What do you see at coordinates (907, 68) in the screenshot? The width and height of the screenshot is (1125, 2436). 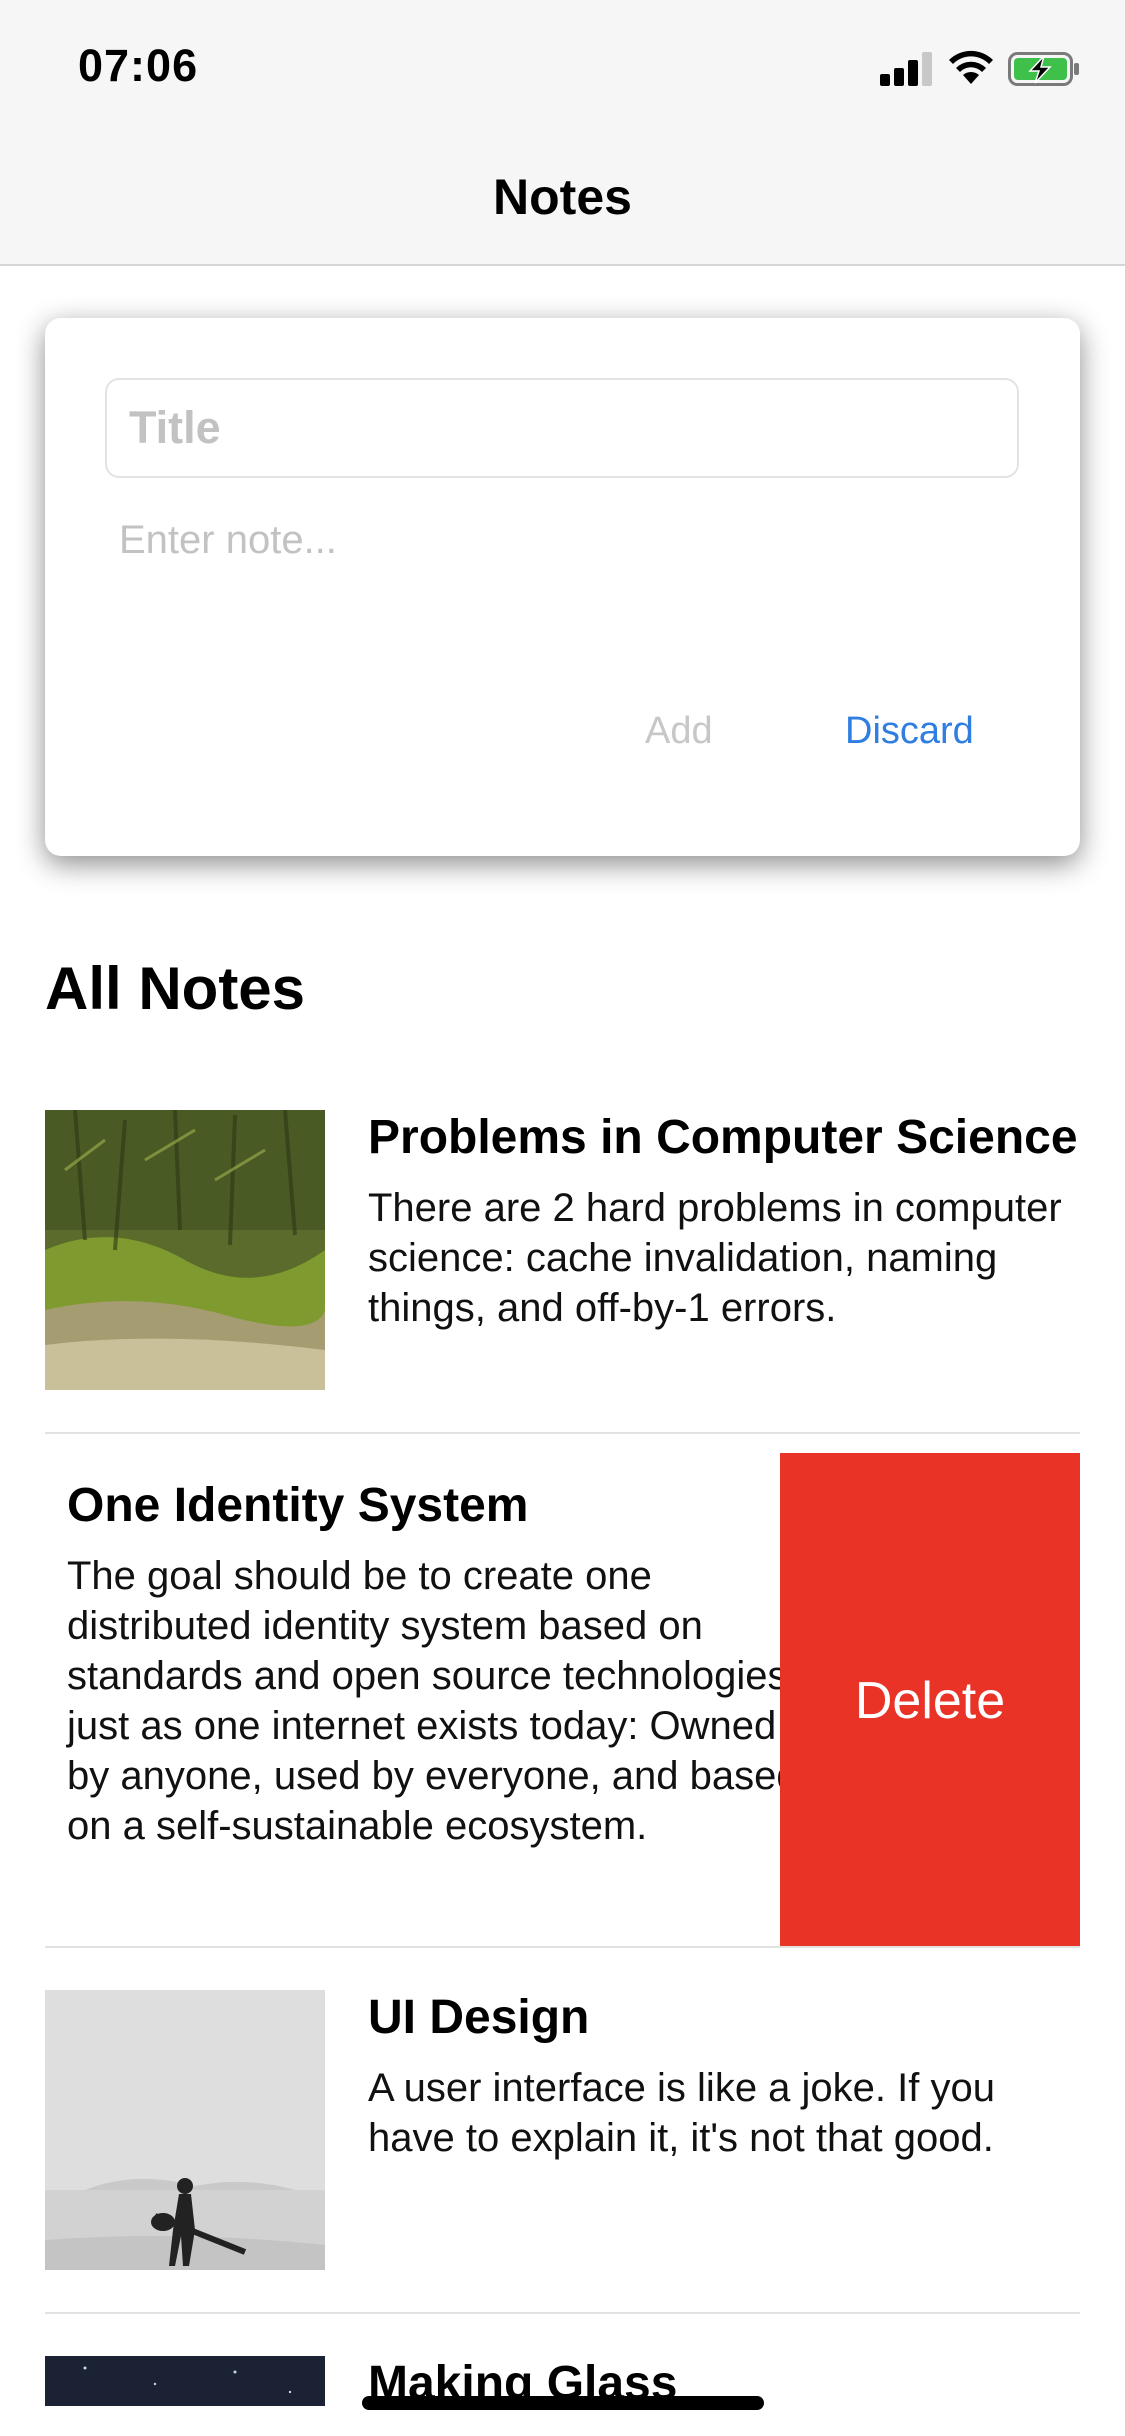 I see `cellular-signal-icon` at bounding box center [907, 68].